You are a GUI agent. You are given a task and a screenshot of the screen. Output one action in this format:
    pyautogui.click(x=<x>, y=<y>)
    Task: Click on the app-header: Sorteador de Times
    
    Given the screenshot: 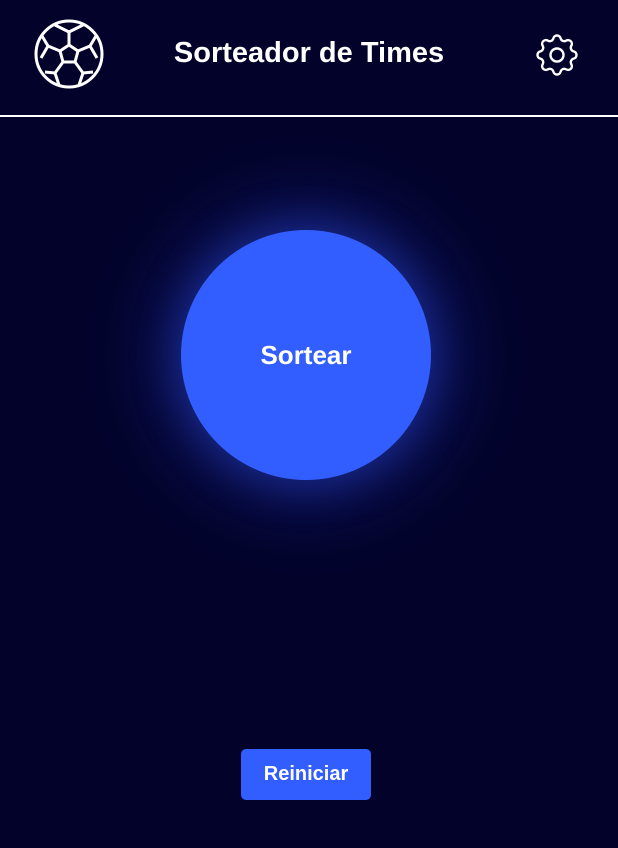 What is the action you would take?
    pyautogui.click(x=309, y=58)
    